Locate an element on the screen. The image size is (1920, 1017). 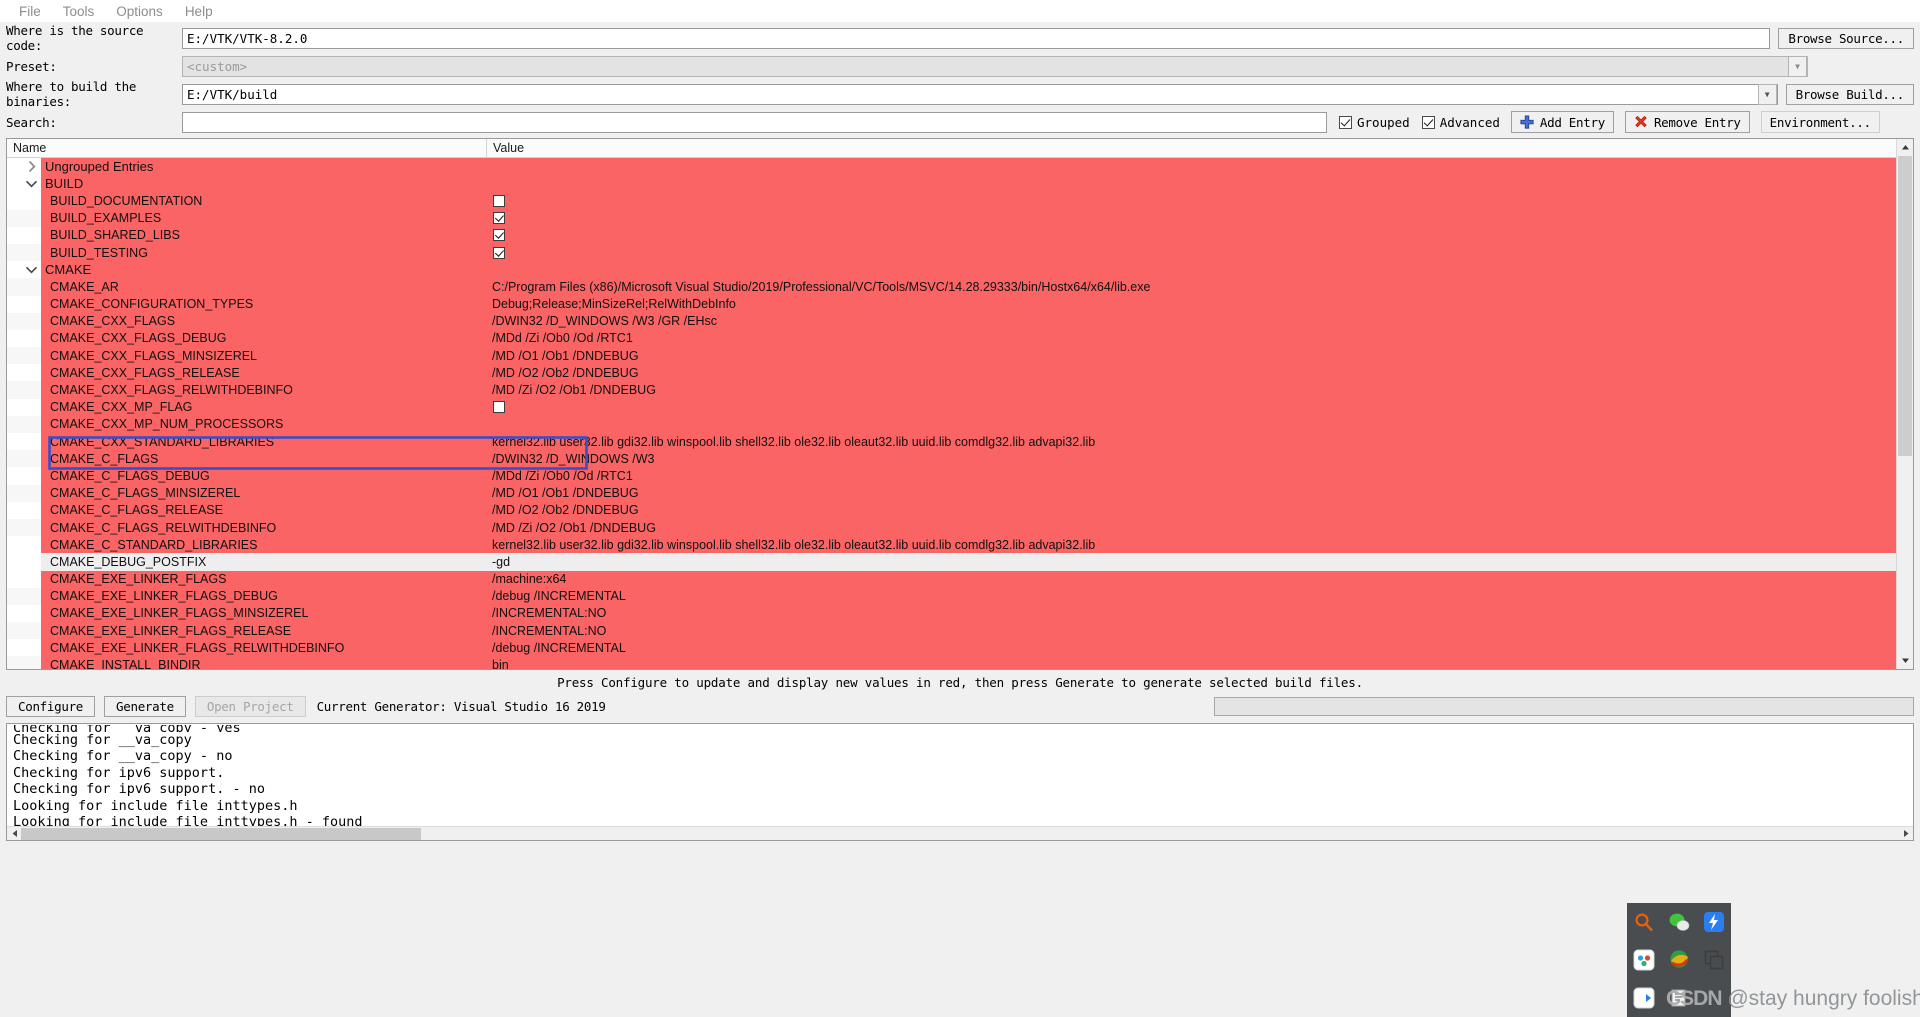
entry-name-cell: CMAKE_CXX_FLAGS_MINSIZEREL is located at coordinates (264, 356).